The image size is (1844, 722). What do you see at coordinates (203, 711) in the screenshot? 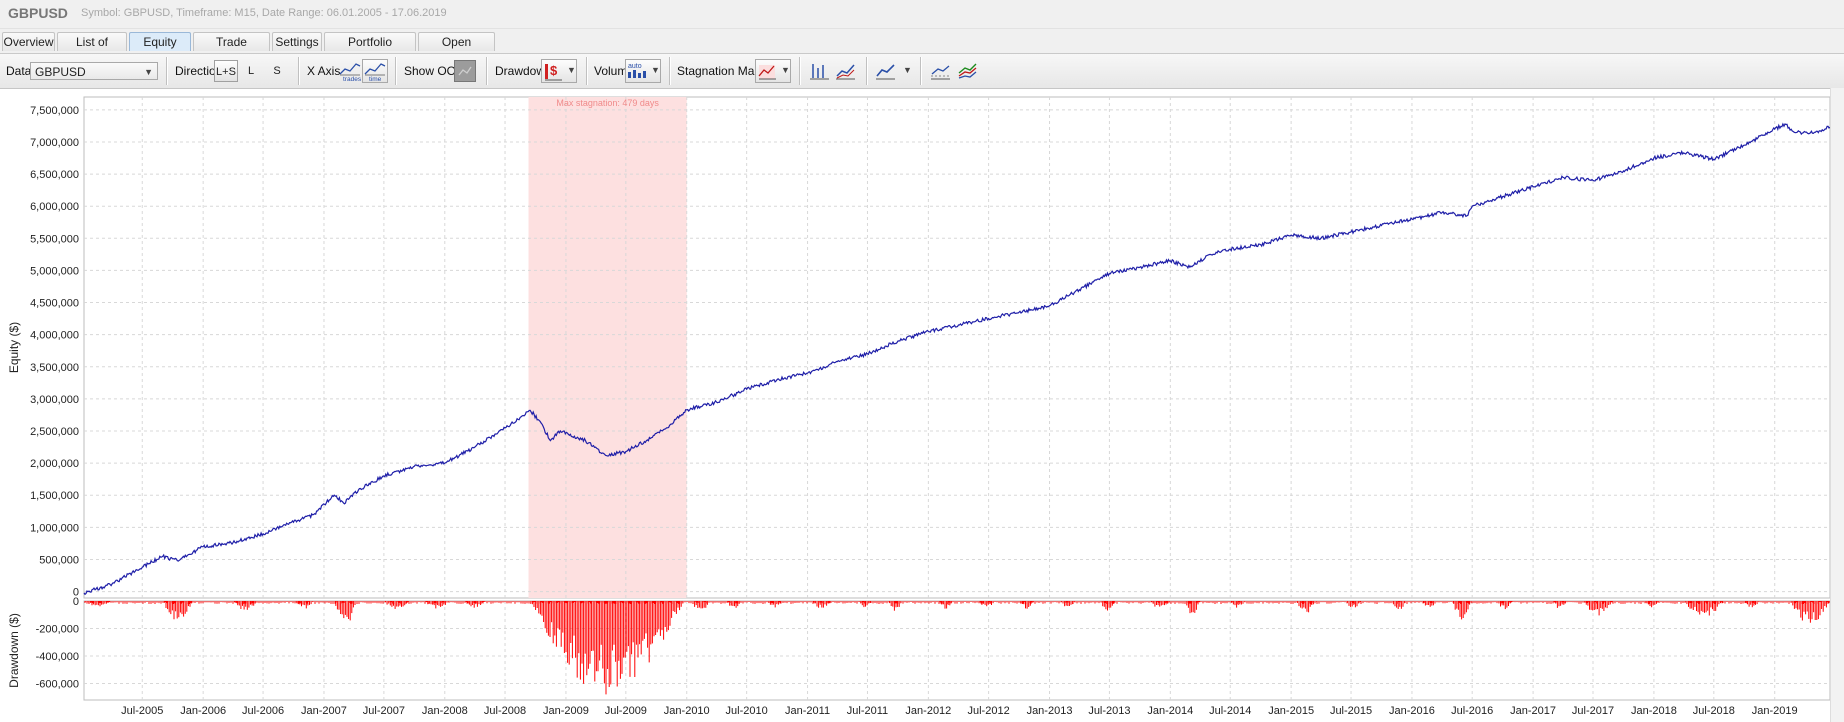
I see `x-tick-label: Jan-2006` at bounding box center [203, 711].